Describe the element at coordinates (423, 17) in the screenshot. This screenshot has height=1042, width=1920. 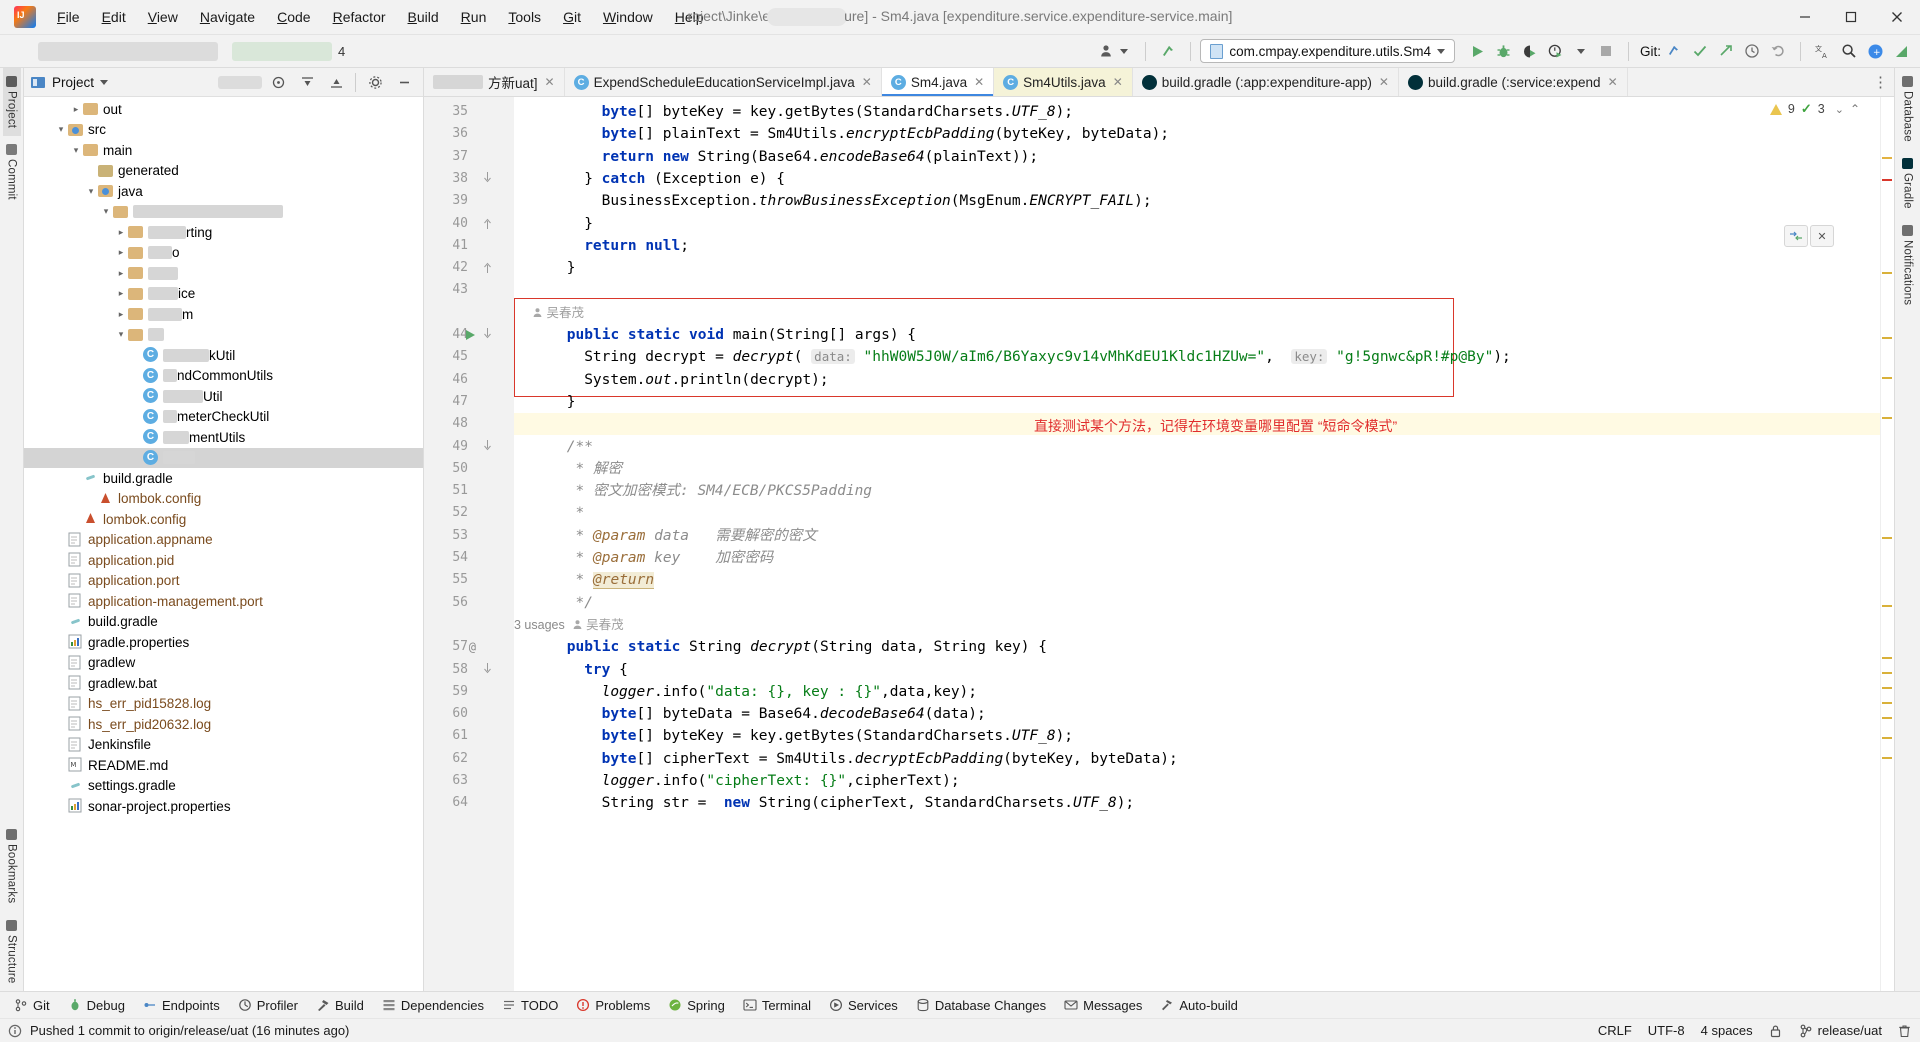
I see `menu-build: Build` at that location.